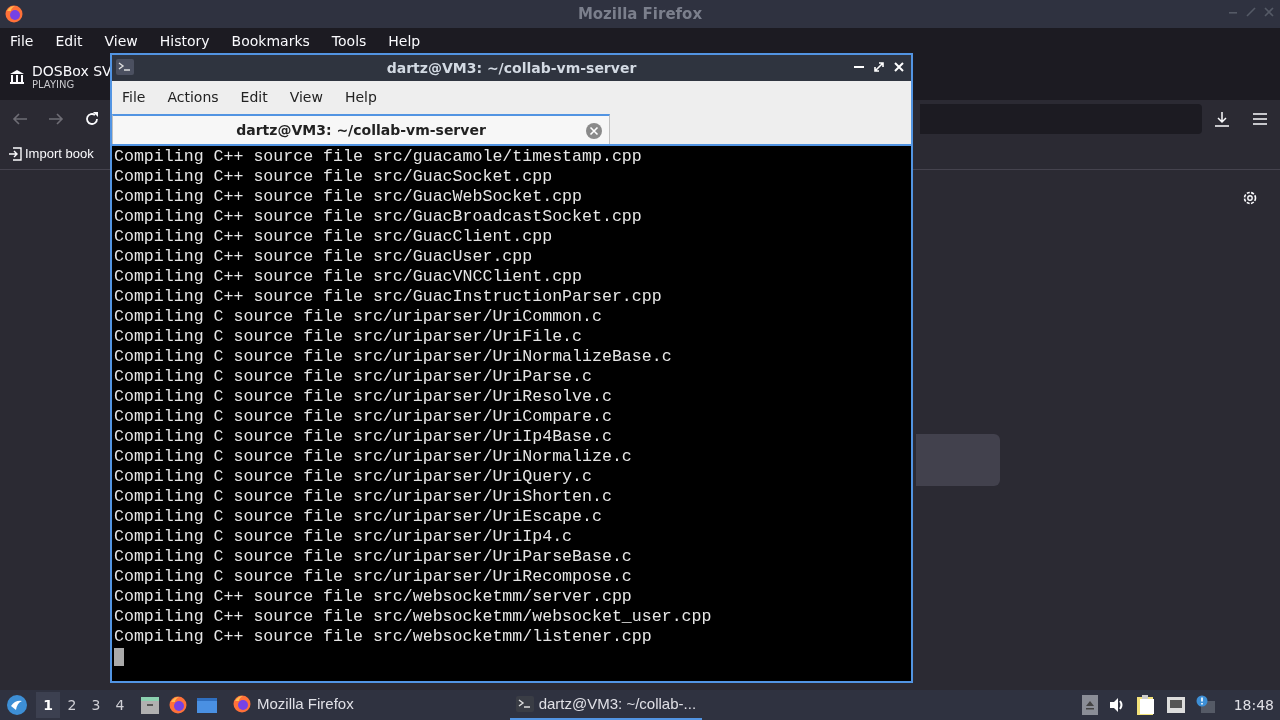 This screenshot has width=1280, height=720. Describe the element at coordinates (358, 317) in the screenshot. I see `terminal-line: Compiling C source file src/uriparser/UriCommon.c` at that location.